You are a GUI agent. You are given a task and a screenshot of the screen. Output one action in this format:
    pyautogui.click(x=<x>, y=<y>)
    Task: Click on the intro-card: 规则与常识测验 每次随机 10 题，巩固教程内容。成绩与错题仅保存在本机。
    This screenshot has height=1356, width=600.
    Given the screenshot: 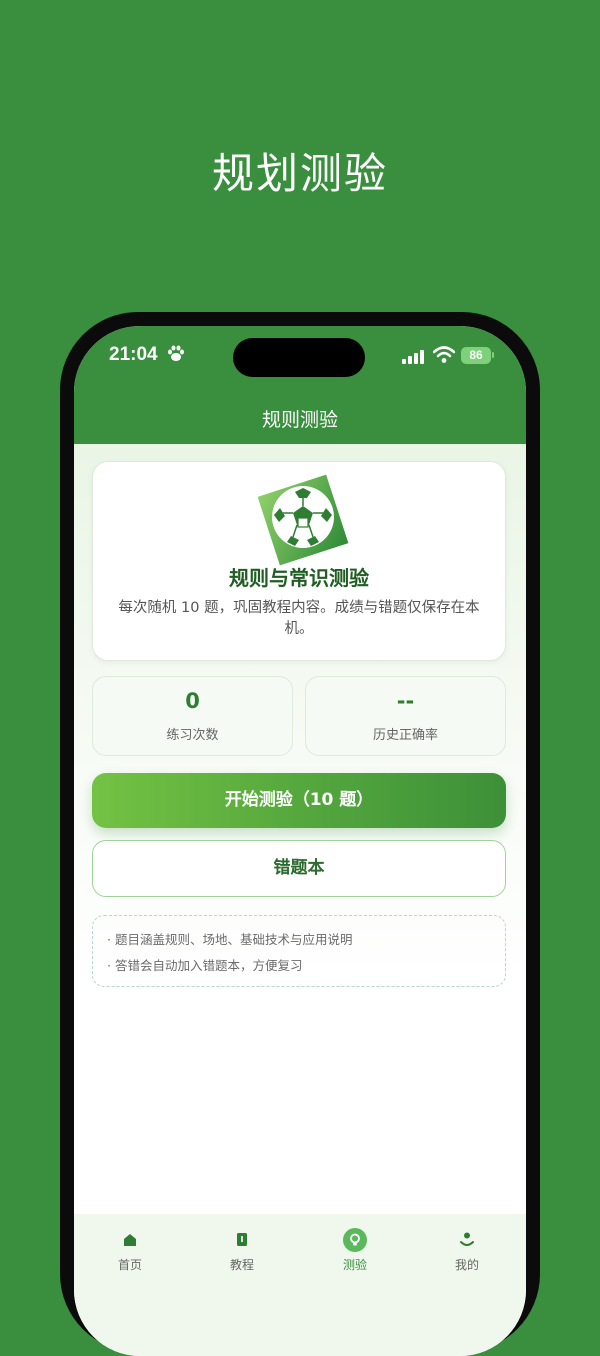 What is the action you would take?
    pyautogui.click(x=299, y=561)
    